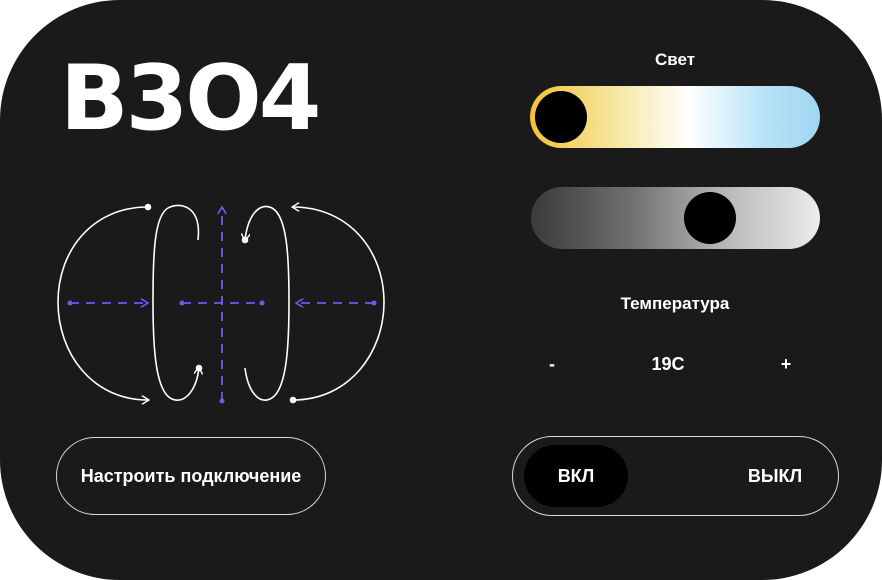 The image size is (882, 580). What do you see at coordinates (190, 98) in the screenshot?
I see `room-title: B3O4` at bounding box center [190, 98].